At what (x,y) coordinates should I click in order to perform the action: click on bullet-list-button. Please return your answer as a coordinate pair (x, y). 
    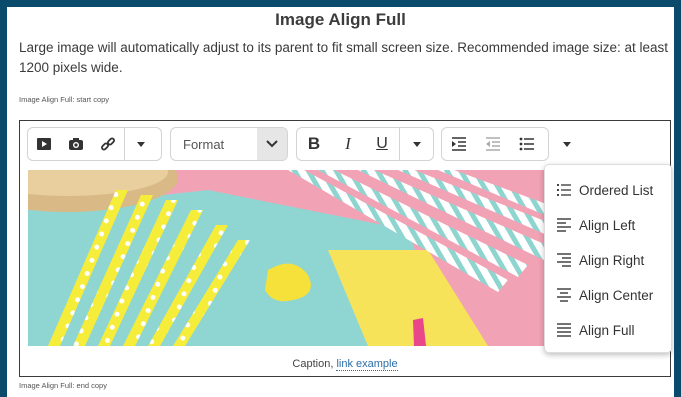
    Looking at the image, I should click on (527, 144).